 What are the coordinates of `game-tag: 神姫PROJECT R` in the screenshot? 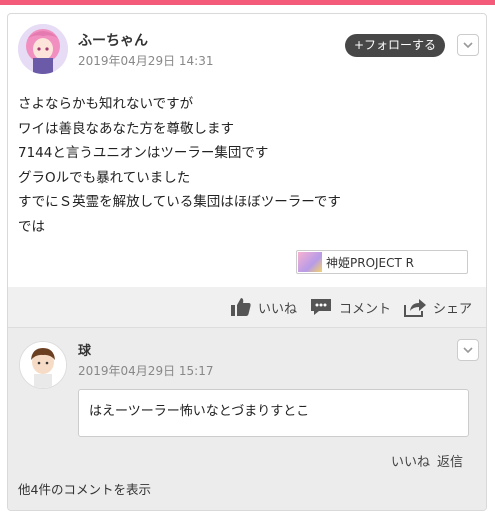 It's located at (382, 262).